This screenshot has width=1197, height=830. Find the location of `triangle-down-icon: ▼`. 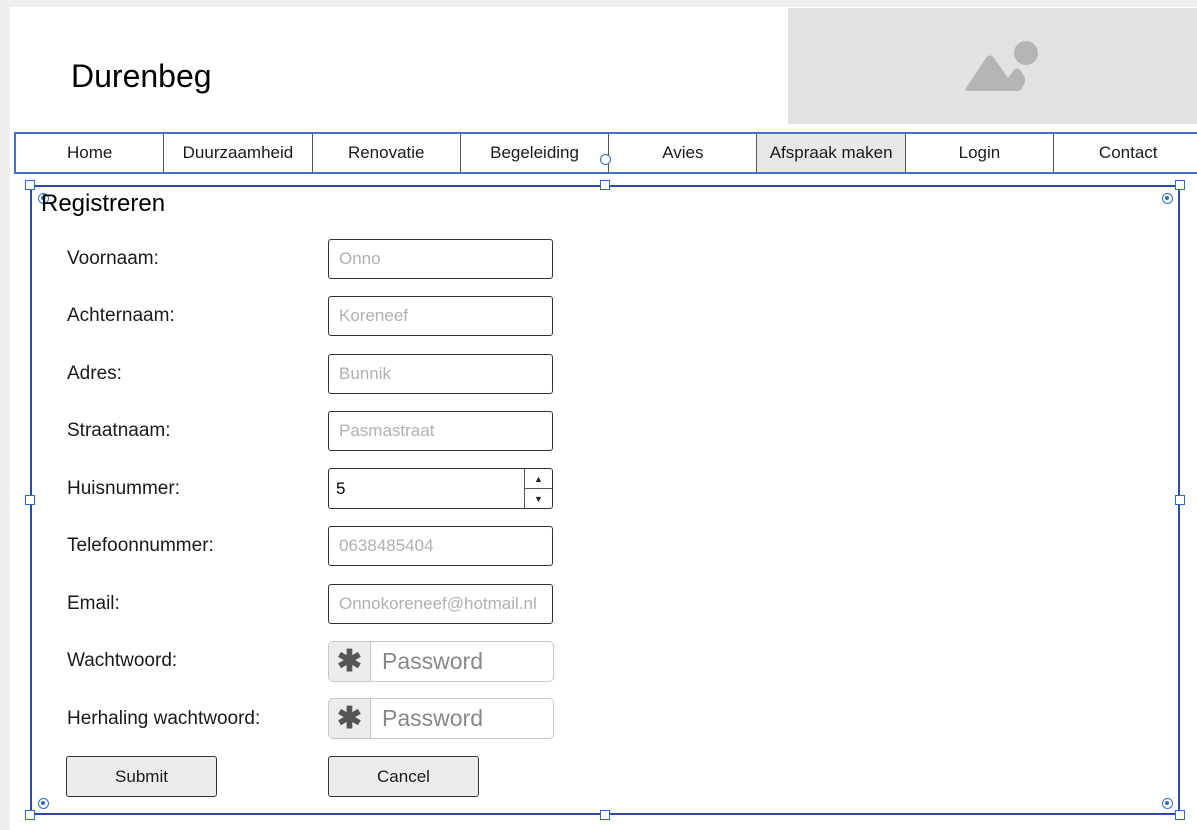

triangle-down-icon: ▼ is located at coordinates (538, 498).